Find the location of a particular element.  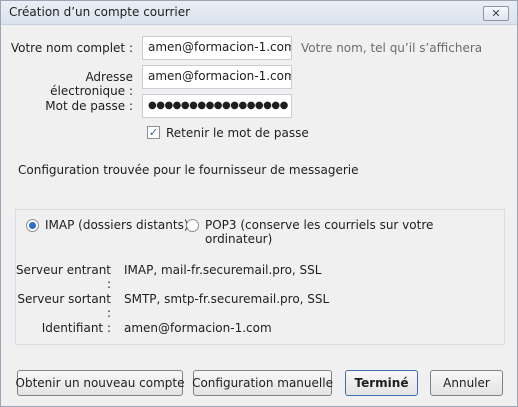

email-label: Adresse électronique : is located at coordinates (91, 84).